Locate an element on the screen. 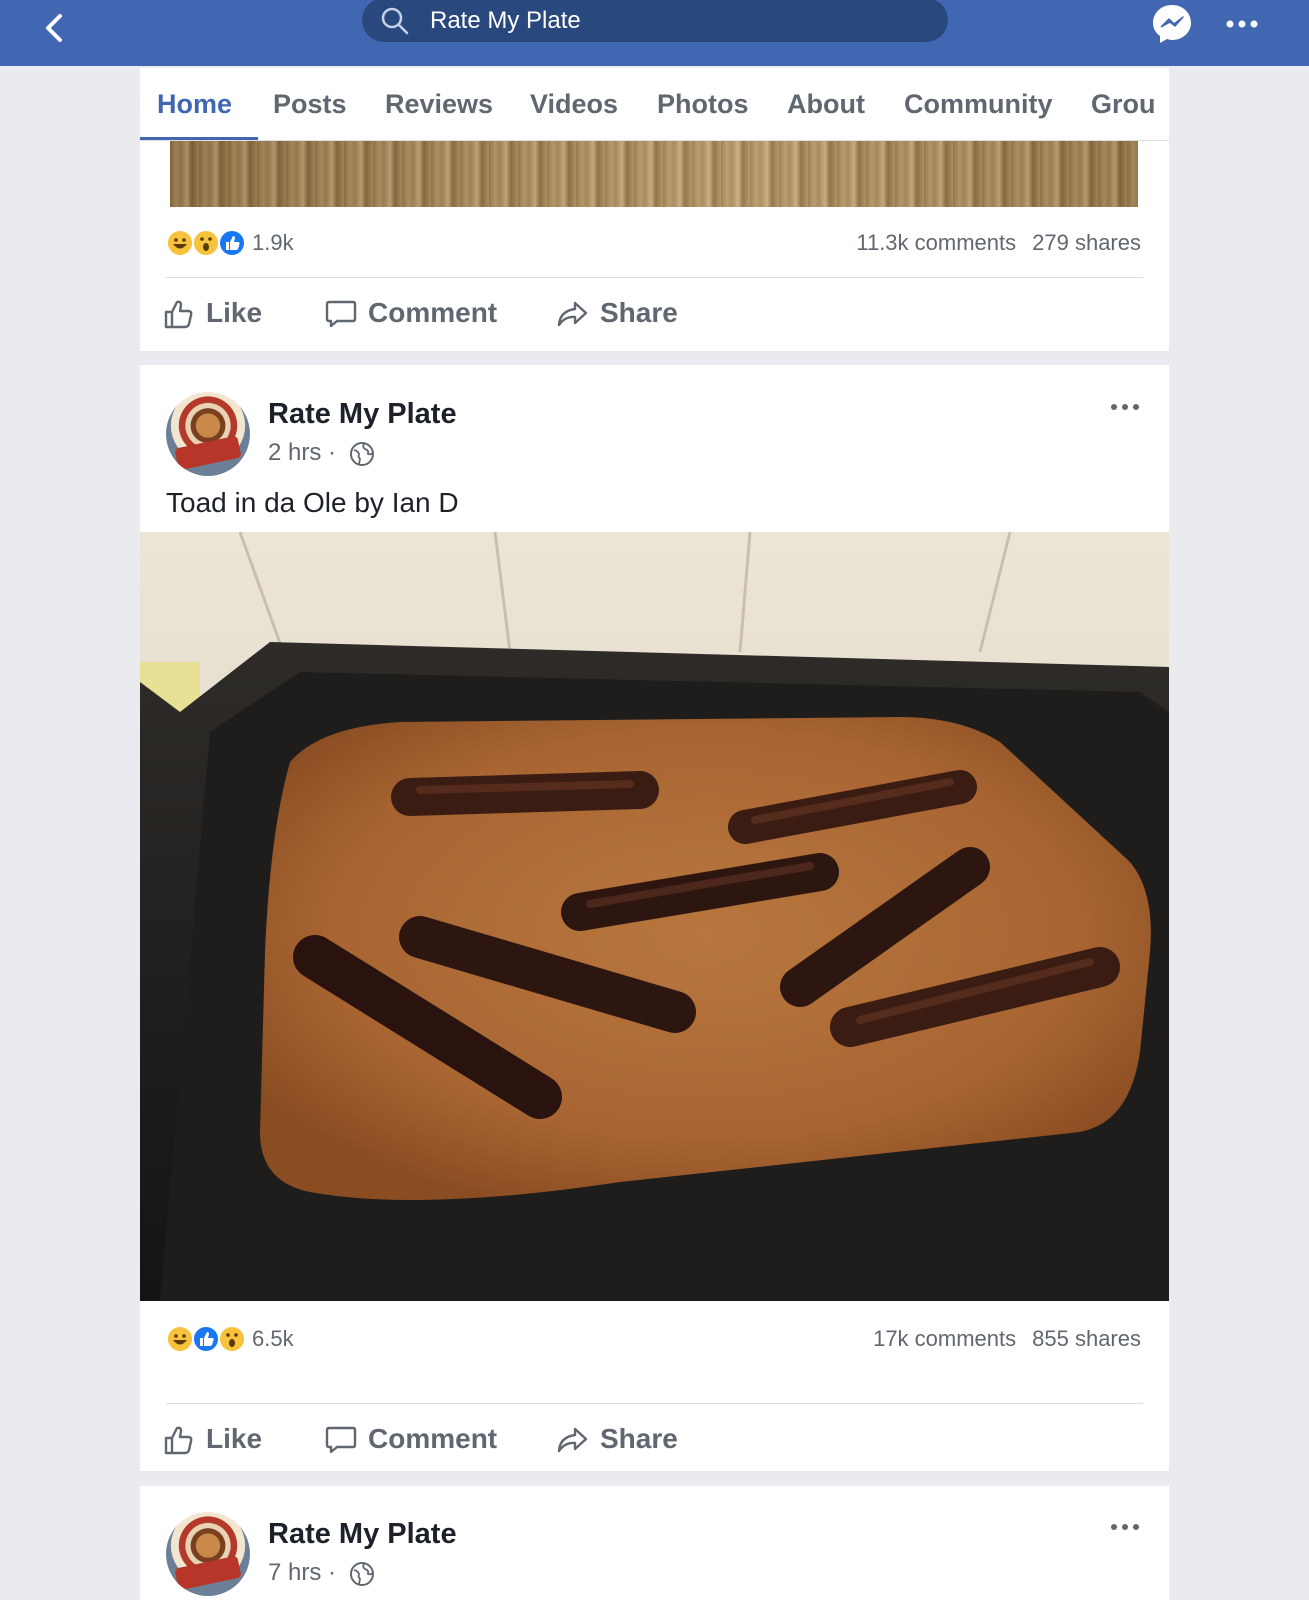 The image size is (1309, 1600). reaction-summary: 6.5k is located at coordinates (241, 1340).